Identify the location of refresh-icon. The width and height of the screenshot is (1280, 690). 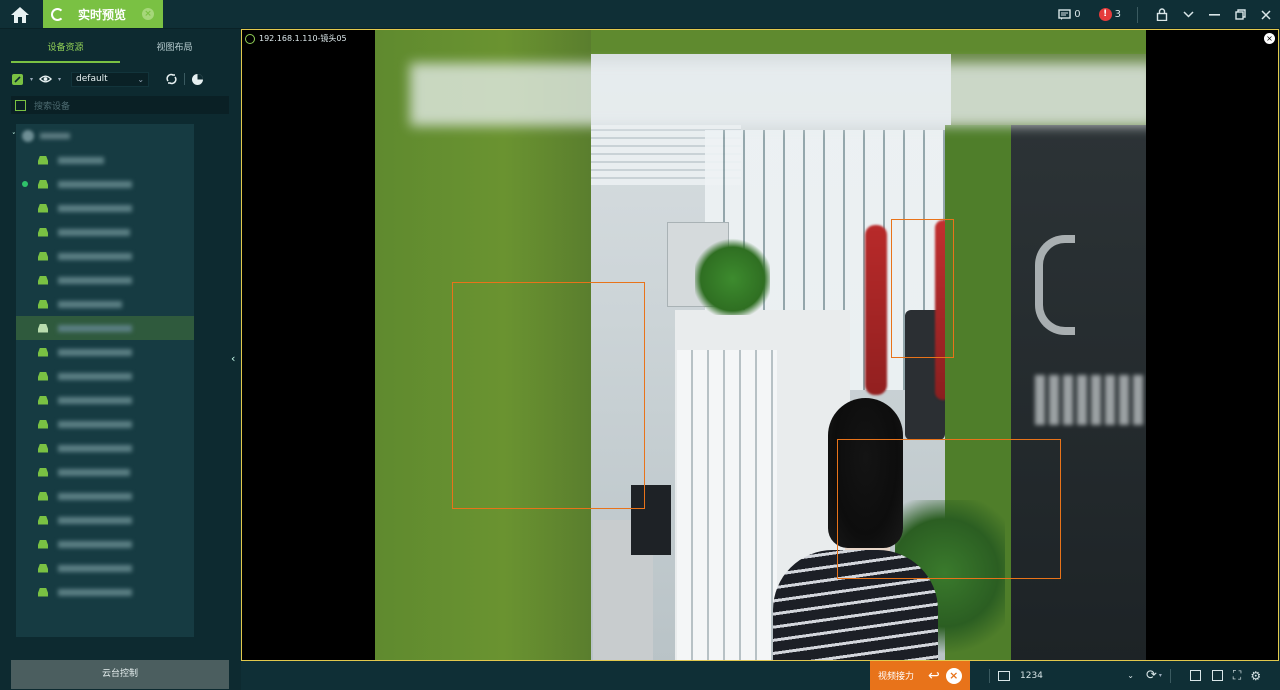
(171, 79).